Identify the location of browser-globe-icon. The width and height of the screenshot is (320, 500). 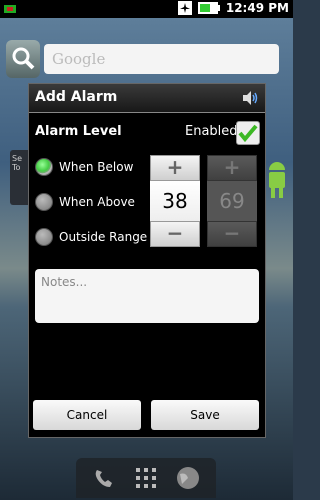
(188, 478).